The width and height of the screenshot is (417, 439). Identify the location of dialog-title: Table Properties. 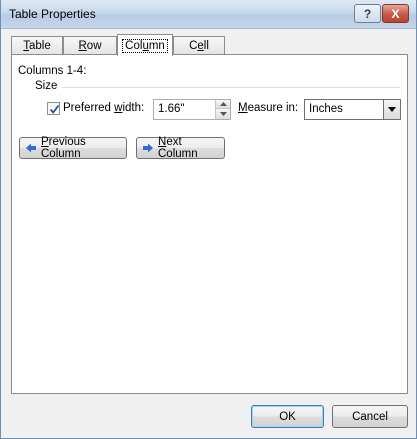
(52, 14).